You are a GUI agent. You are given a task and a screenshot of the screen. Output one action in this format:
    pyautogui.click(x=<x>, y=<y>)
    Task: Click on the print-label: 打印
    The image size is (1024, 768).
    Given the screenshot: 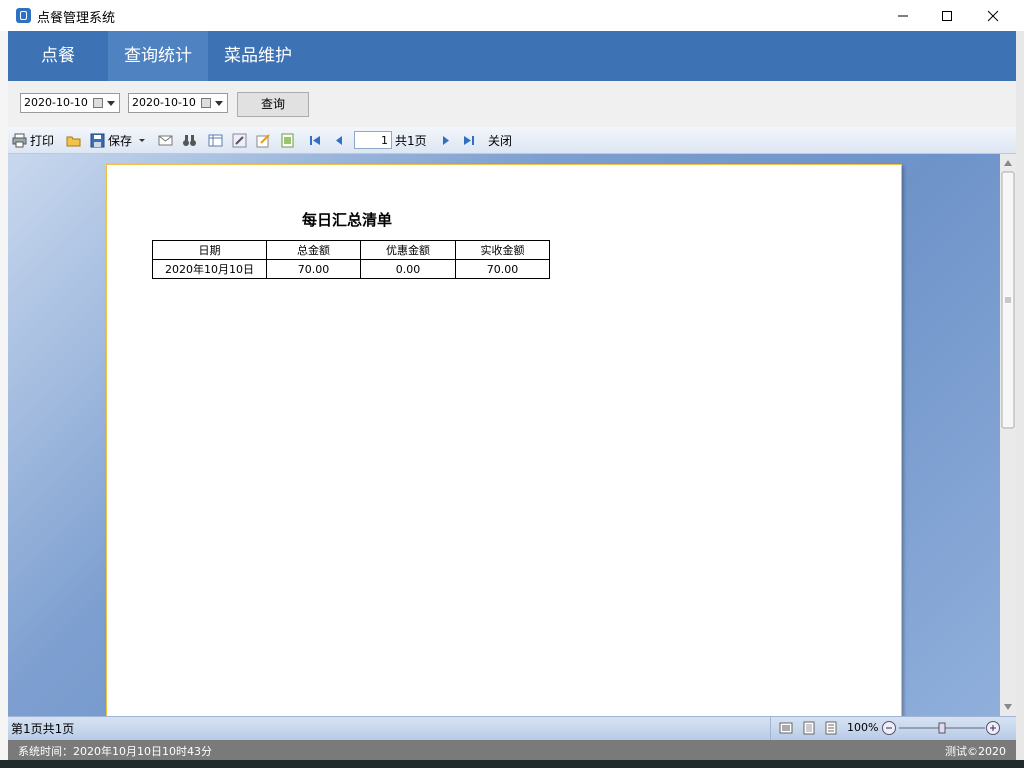 What is the action you would take?
    pyautogui.click(x=42, y=140)
    